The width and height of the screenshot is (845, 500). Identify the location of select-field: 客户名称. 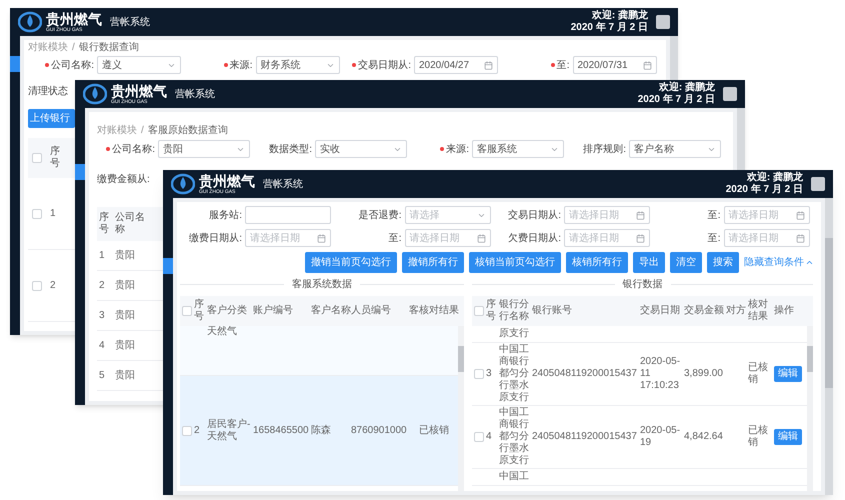
(675, 149).